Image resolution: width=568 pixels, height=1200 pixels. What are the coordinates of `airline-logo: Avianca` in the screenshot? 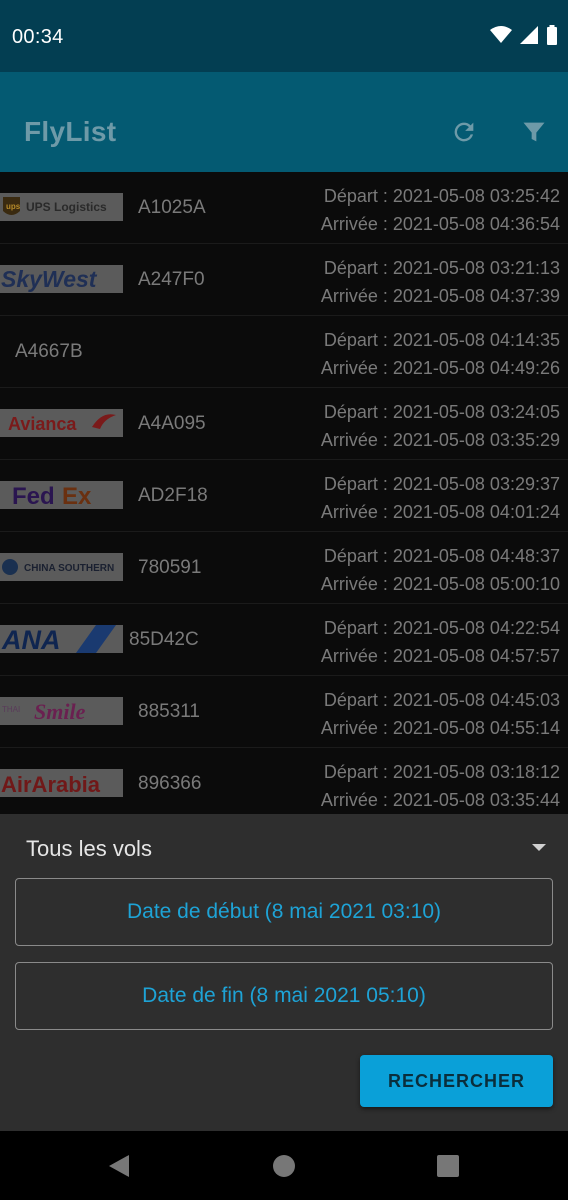 It's located at (61, 423).